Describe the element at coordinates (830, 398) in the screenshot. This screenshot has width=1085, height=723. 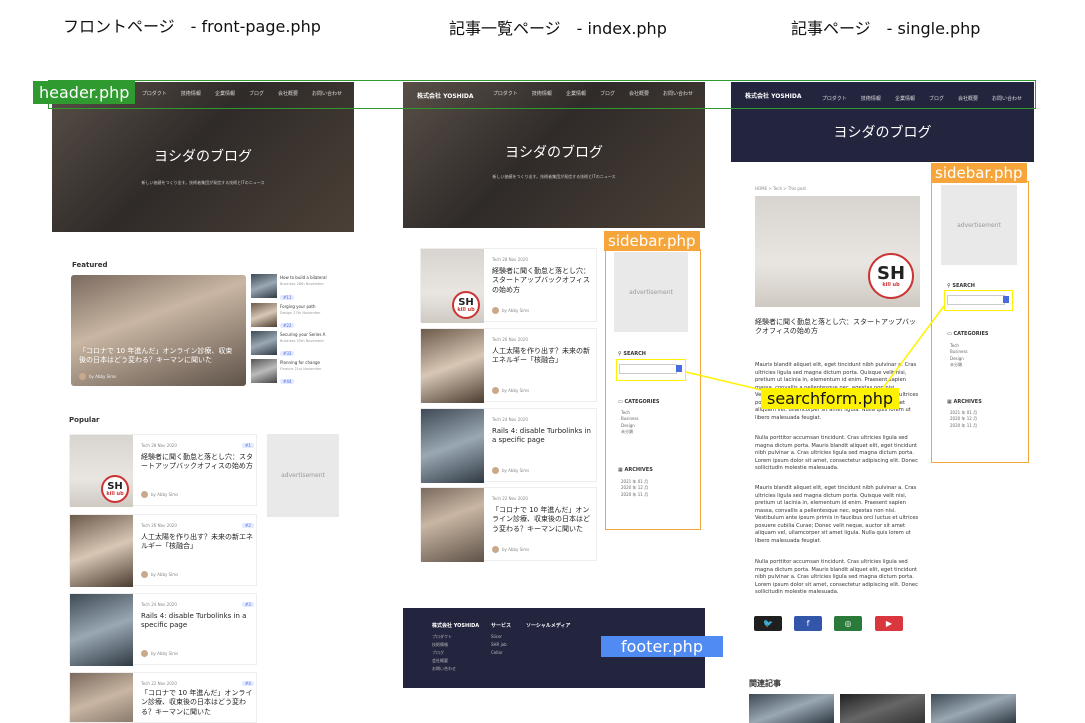
I see `searchform-label: searchform.php` at that location.